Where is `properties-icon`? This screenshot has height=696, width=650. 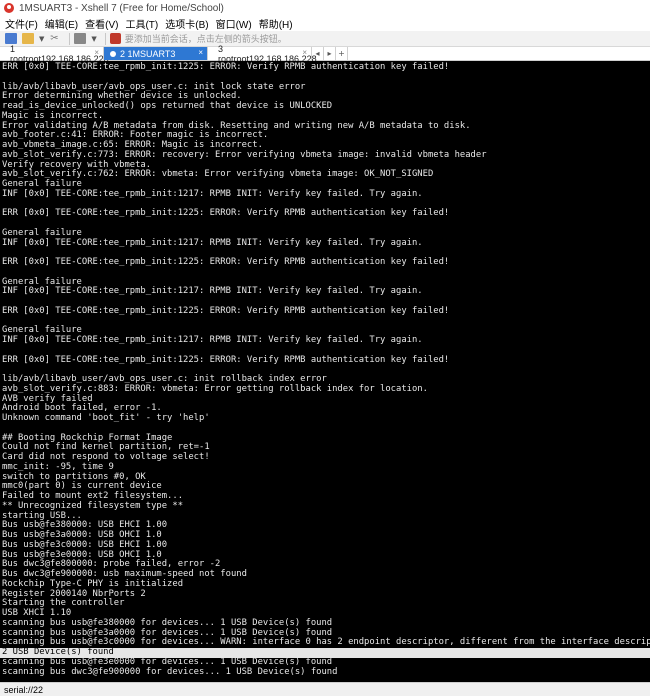
properties-icon is located at coordinates (80, 38).